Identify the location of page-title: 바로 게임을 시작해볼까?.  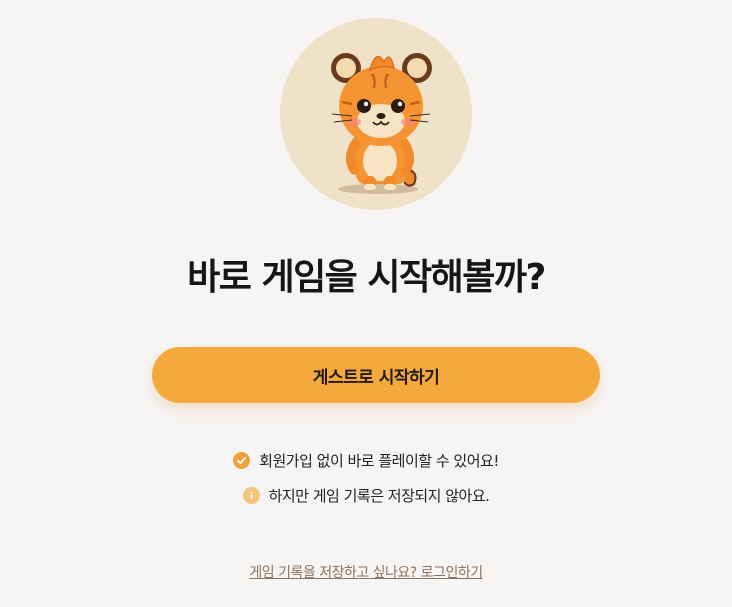
(366, 277).